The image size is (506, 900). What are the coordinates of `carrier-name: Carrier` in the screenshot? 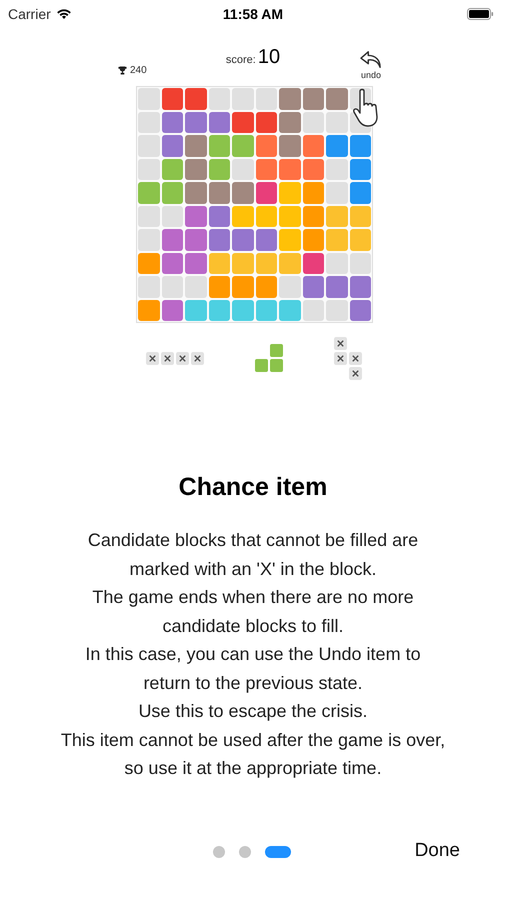 It's located at (29, 14).